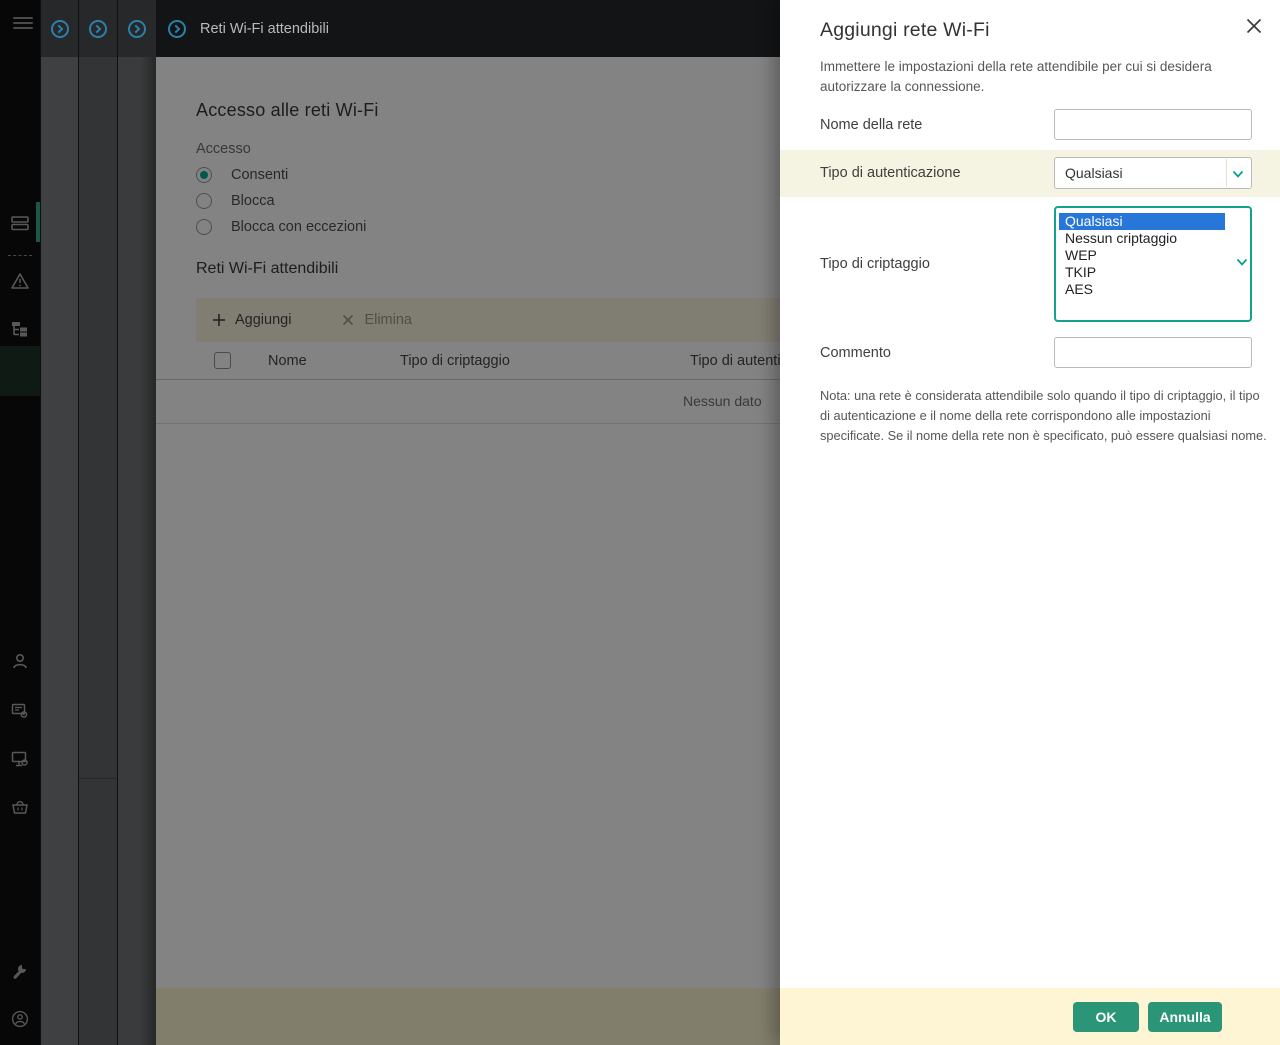 This screenshot has width=1280, height=1045. Describe the element at coordinates (1185, 1017) in the screenshot. I see `cancel-button: Annulla` at that location.